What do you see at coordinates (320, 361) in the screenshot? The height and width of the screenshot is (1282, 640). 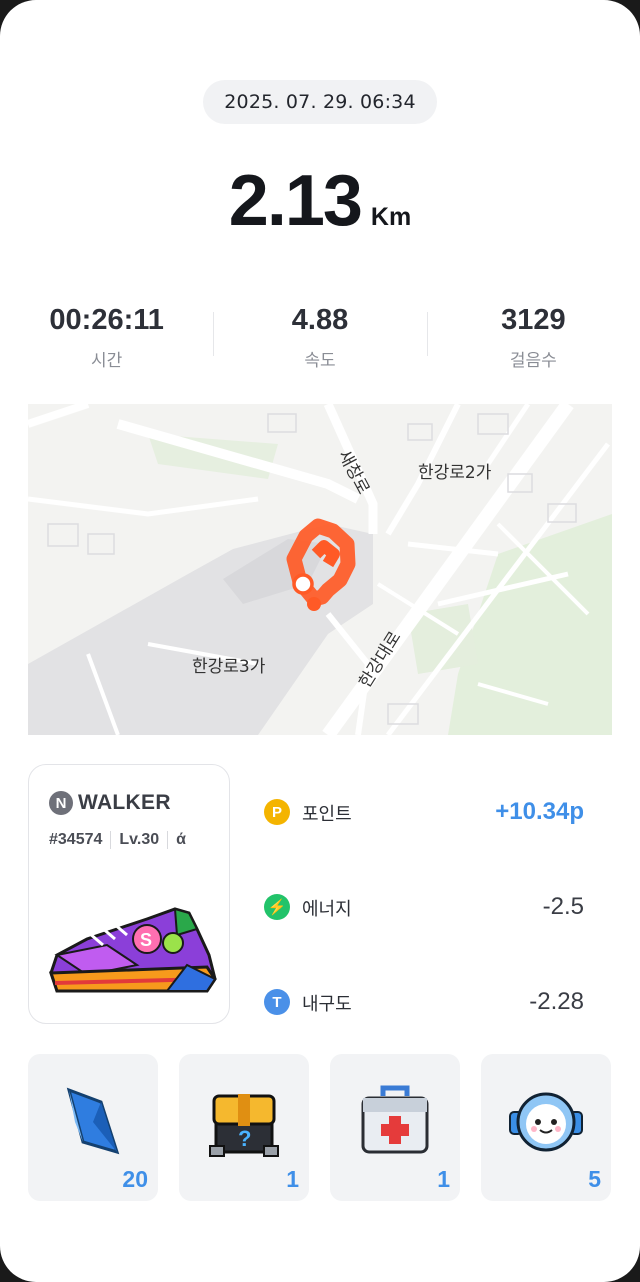 I see `stat-speed-label: 속도` at bounding box center [320, 361].